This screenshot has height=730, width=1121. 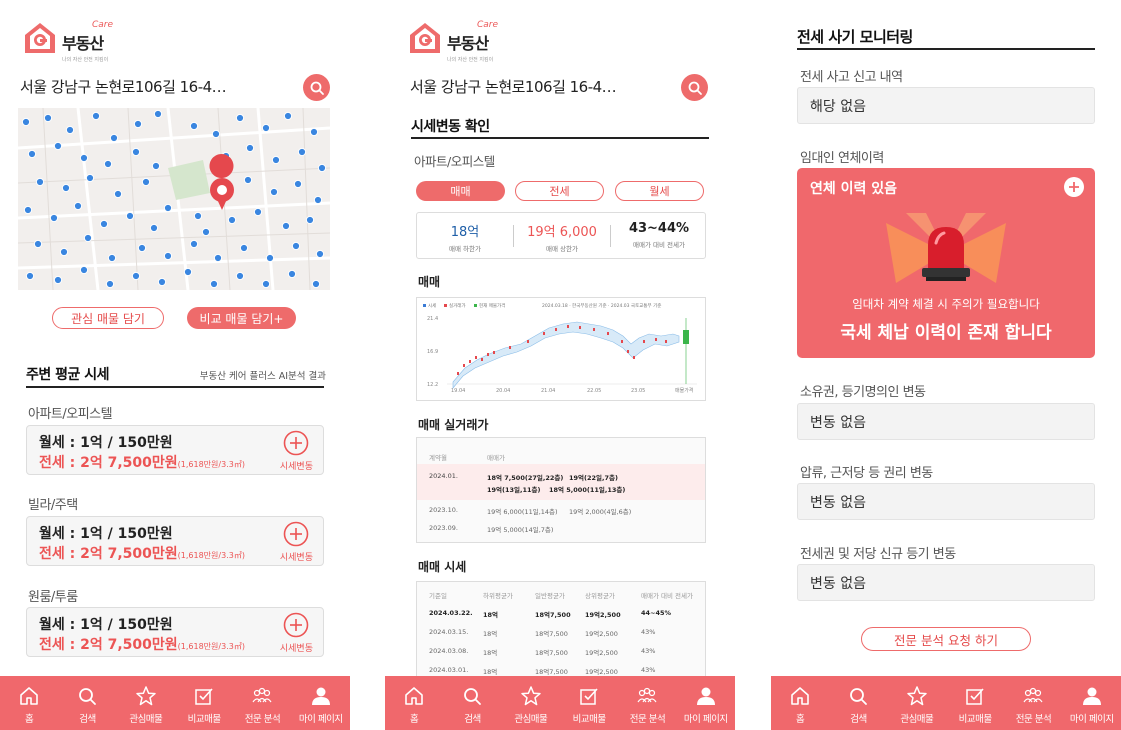 I want to click on map-canvas, so click(x=174, y=199).